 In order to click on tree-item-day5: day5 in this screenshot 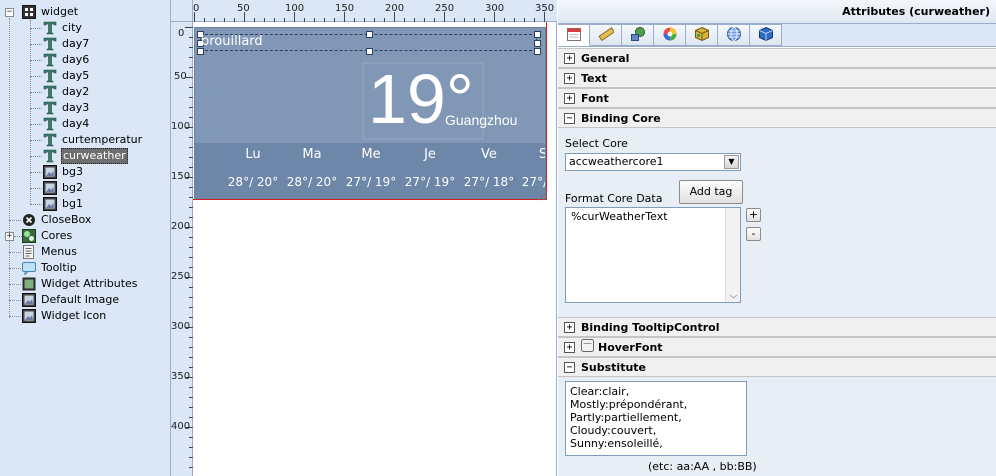, I will do `click(66, 76)`.